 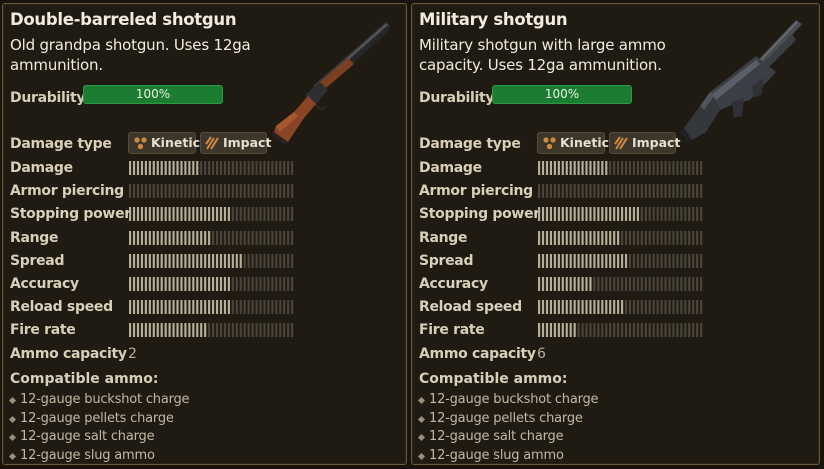 I want to click on stat-label-damage: Damage, so click(x=41, y=168).